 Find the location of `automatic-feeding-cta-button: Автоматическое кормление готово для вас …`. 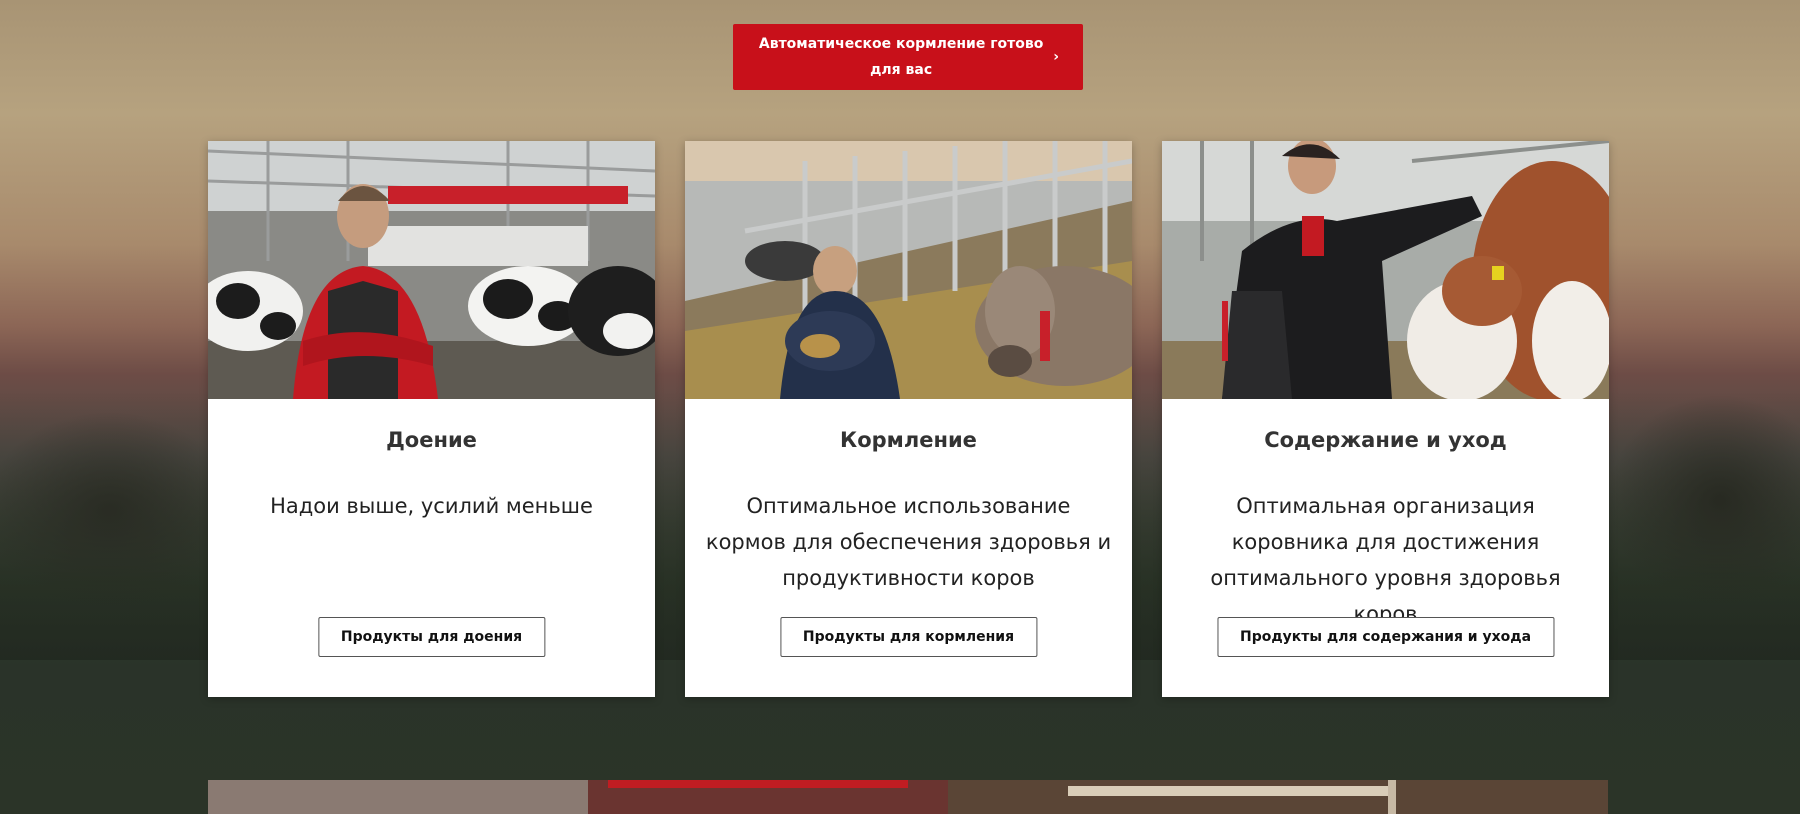

automatic-feeding-cta-button: Автоматическое кормление готово для вас … is located at coordinates (908, 57).